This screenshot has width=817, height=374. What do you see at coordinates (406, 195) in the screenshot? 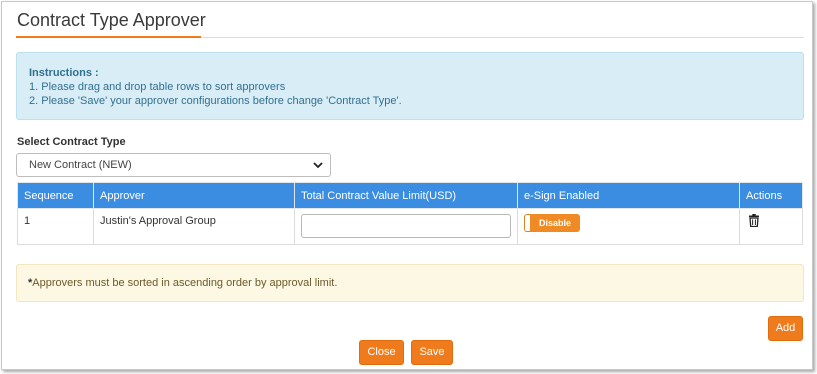
I see `header-limit: Total Contract Value Limit(USD)` at bounding box center [406, 195].